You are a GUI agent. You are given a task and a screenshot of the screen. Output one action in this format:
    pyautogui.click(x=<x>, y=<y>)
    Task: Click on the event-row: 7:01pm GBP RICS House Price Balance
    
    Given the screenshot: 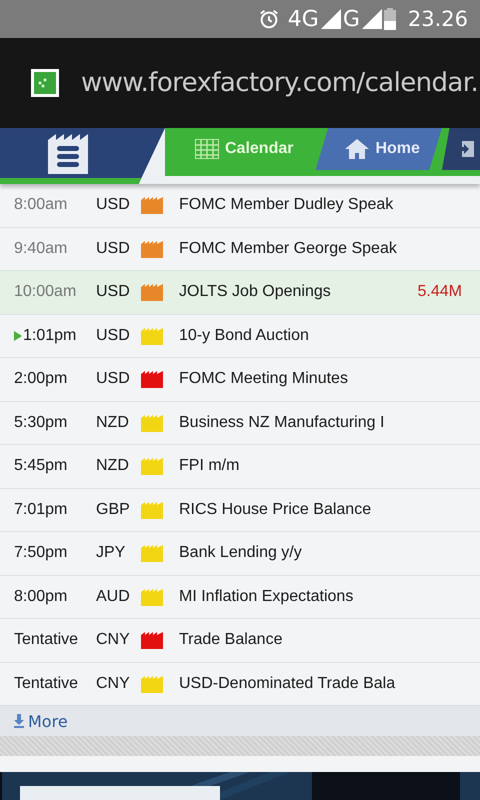 What is the action you would take?
    pyautogui.click(x=240, y=510)
    